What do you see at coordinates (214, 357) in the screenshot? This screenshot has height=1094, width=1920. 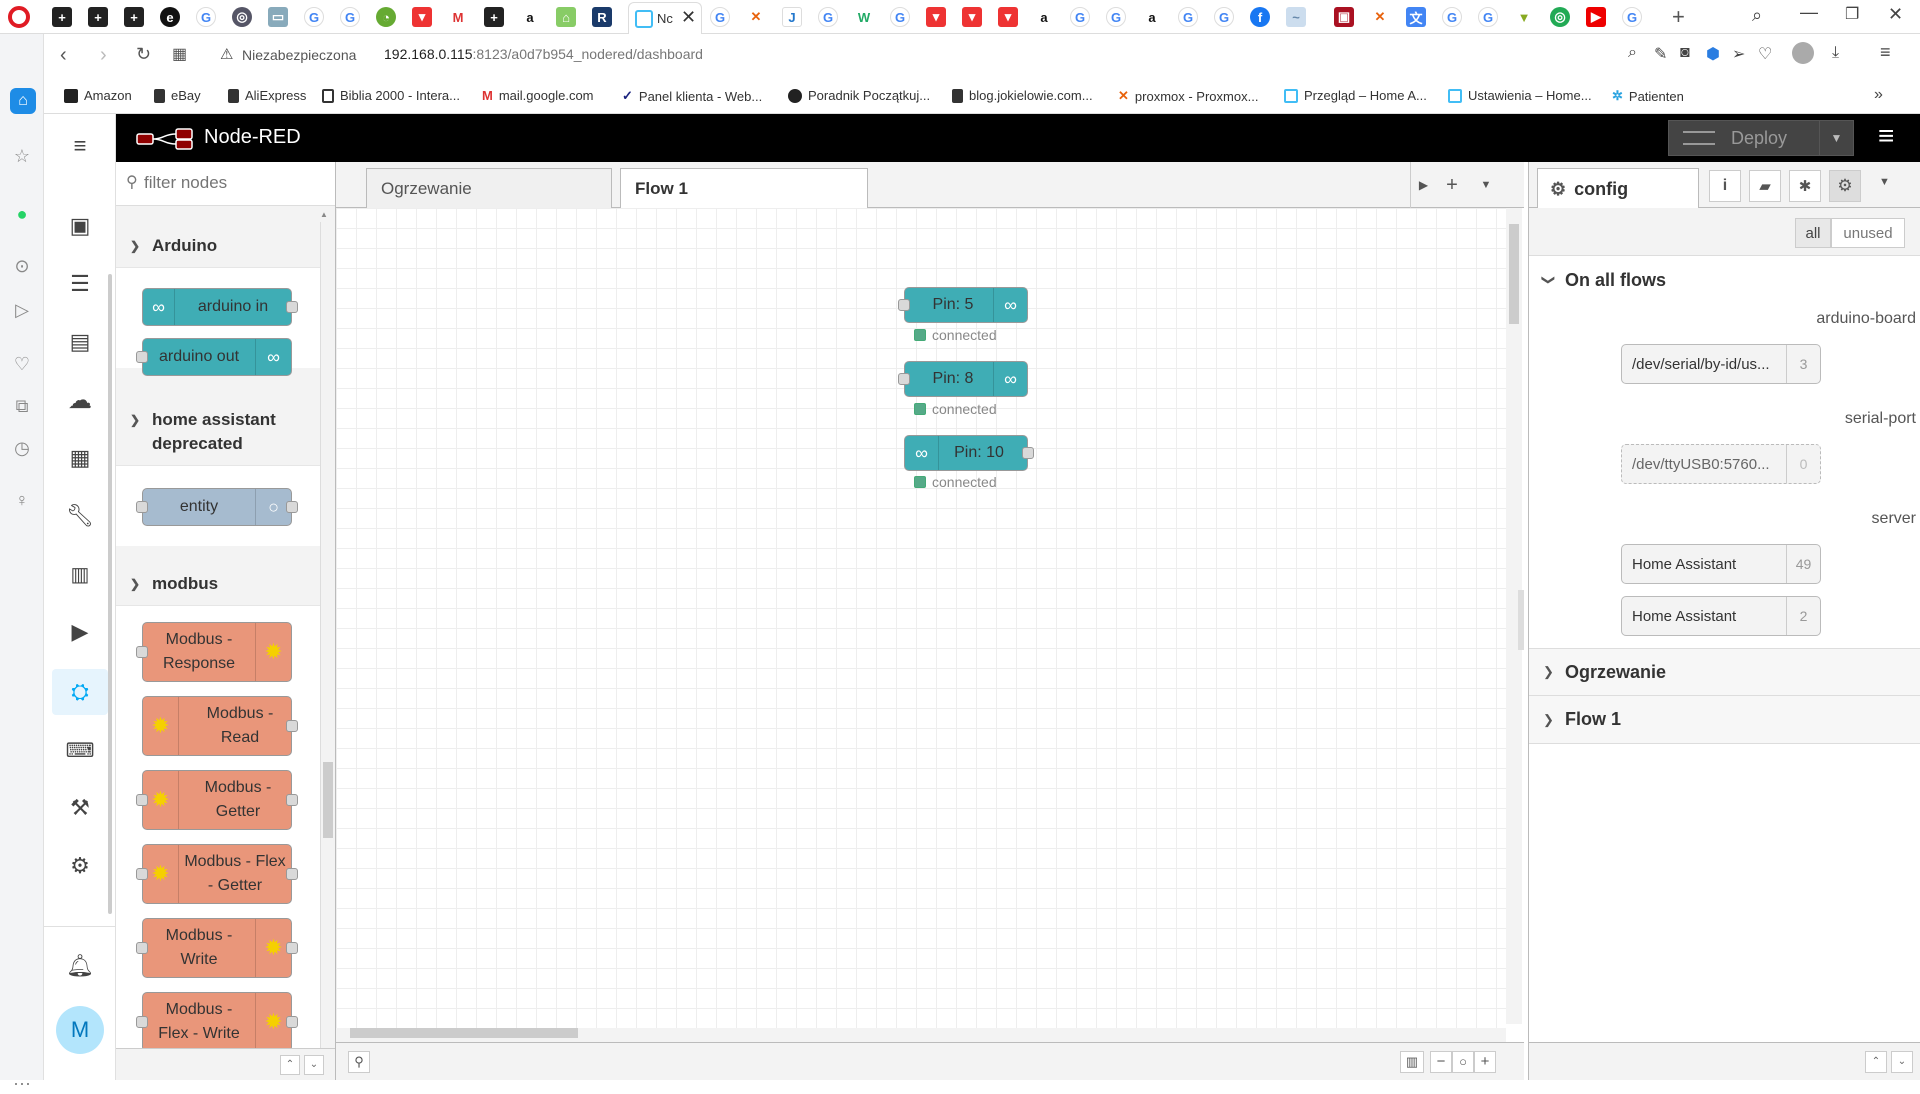 I see `palette-node-arduino-out: arduino out ∞` at bounding box center [214, 357].